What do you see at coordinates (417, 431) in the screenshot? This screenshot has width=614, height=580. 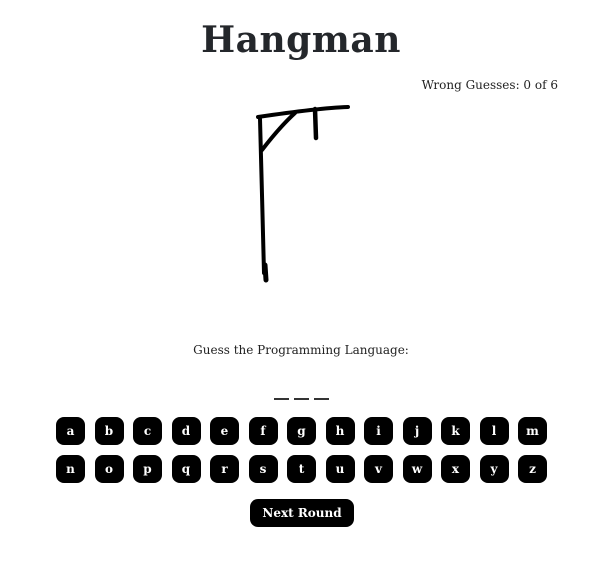 I see `key-j: j` at bounding box center [417, 431].